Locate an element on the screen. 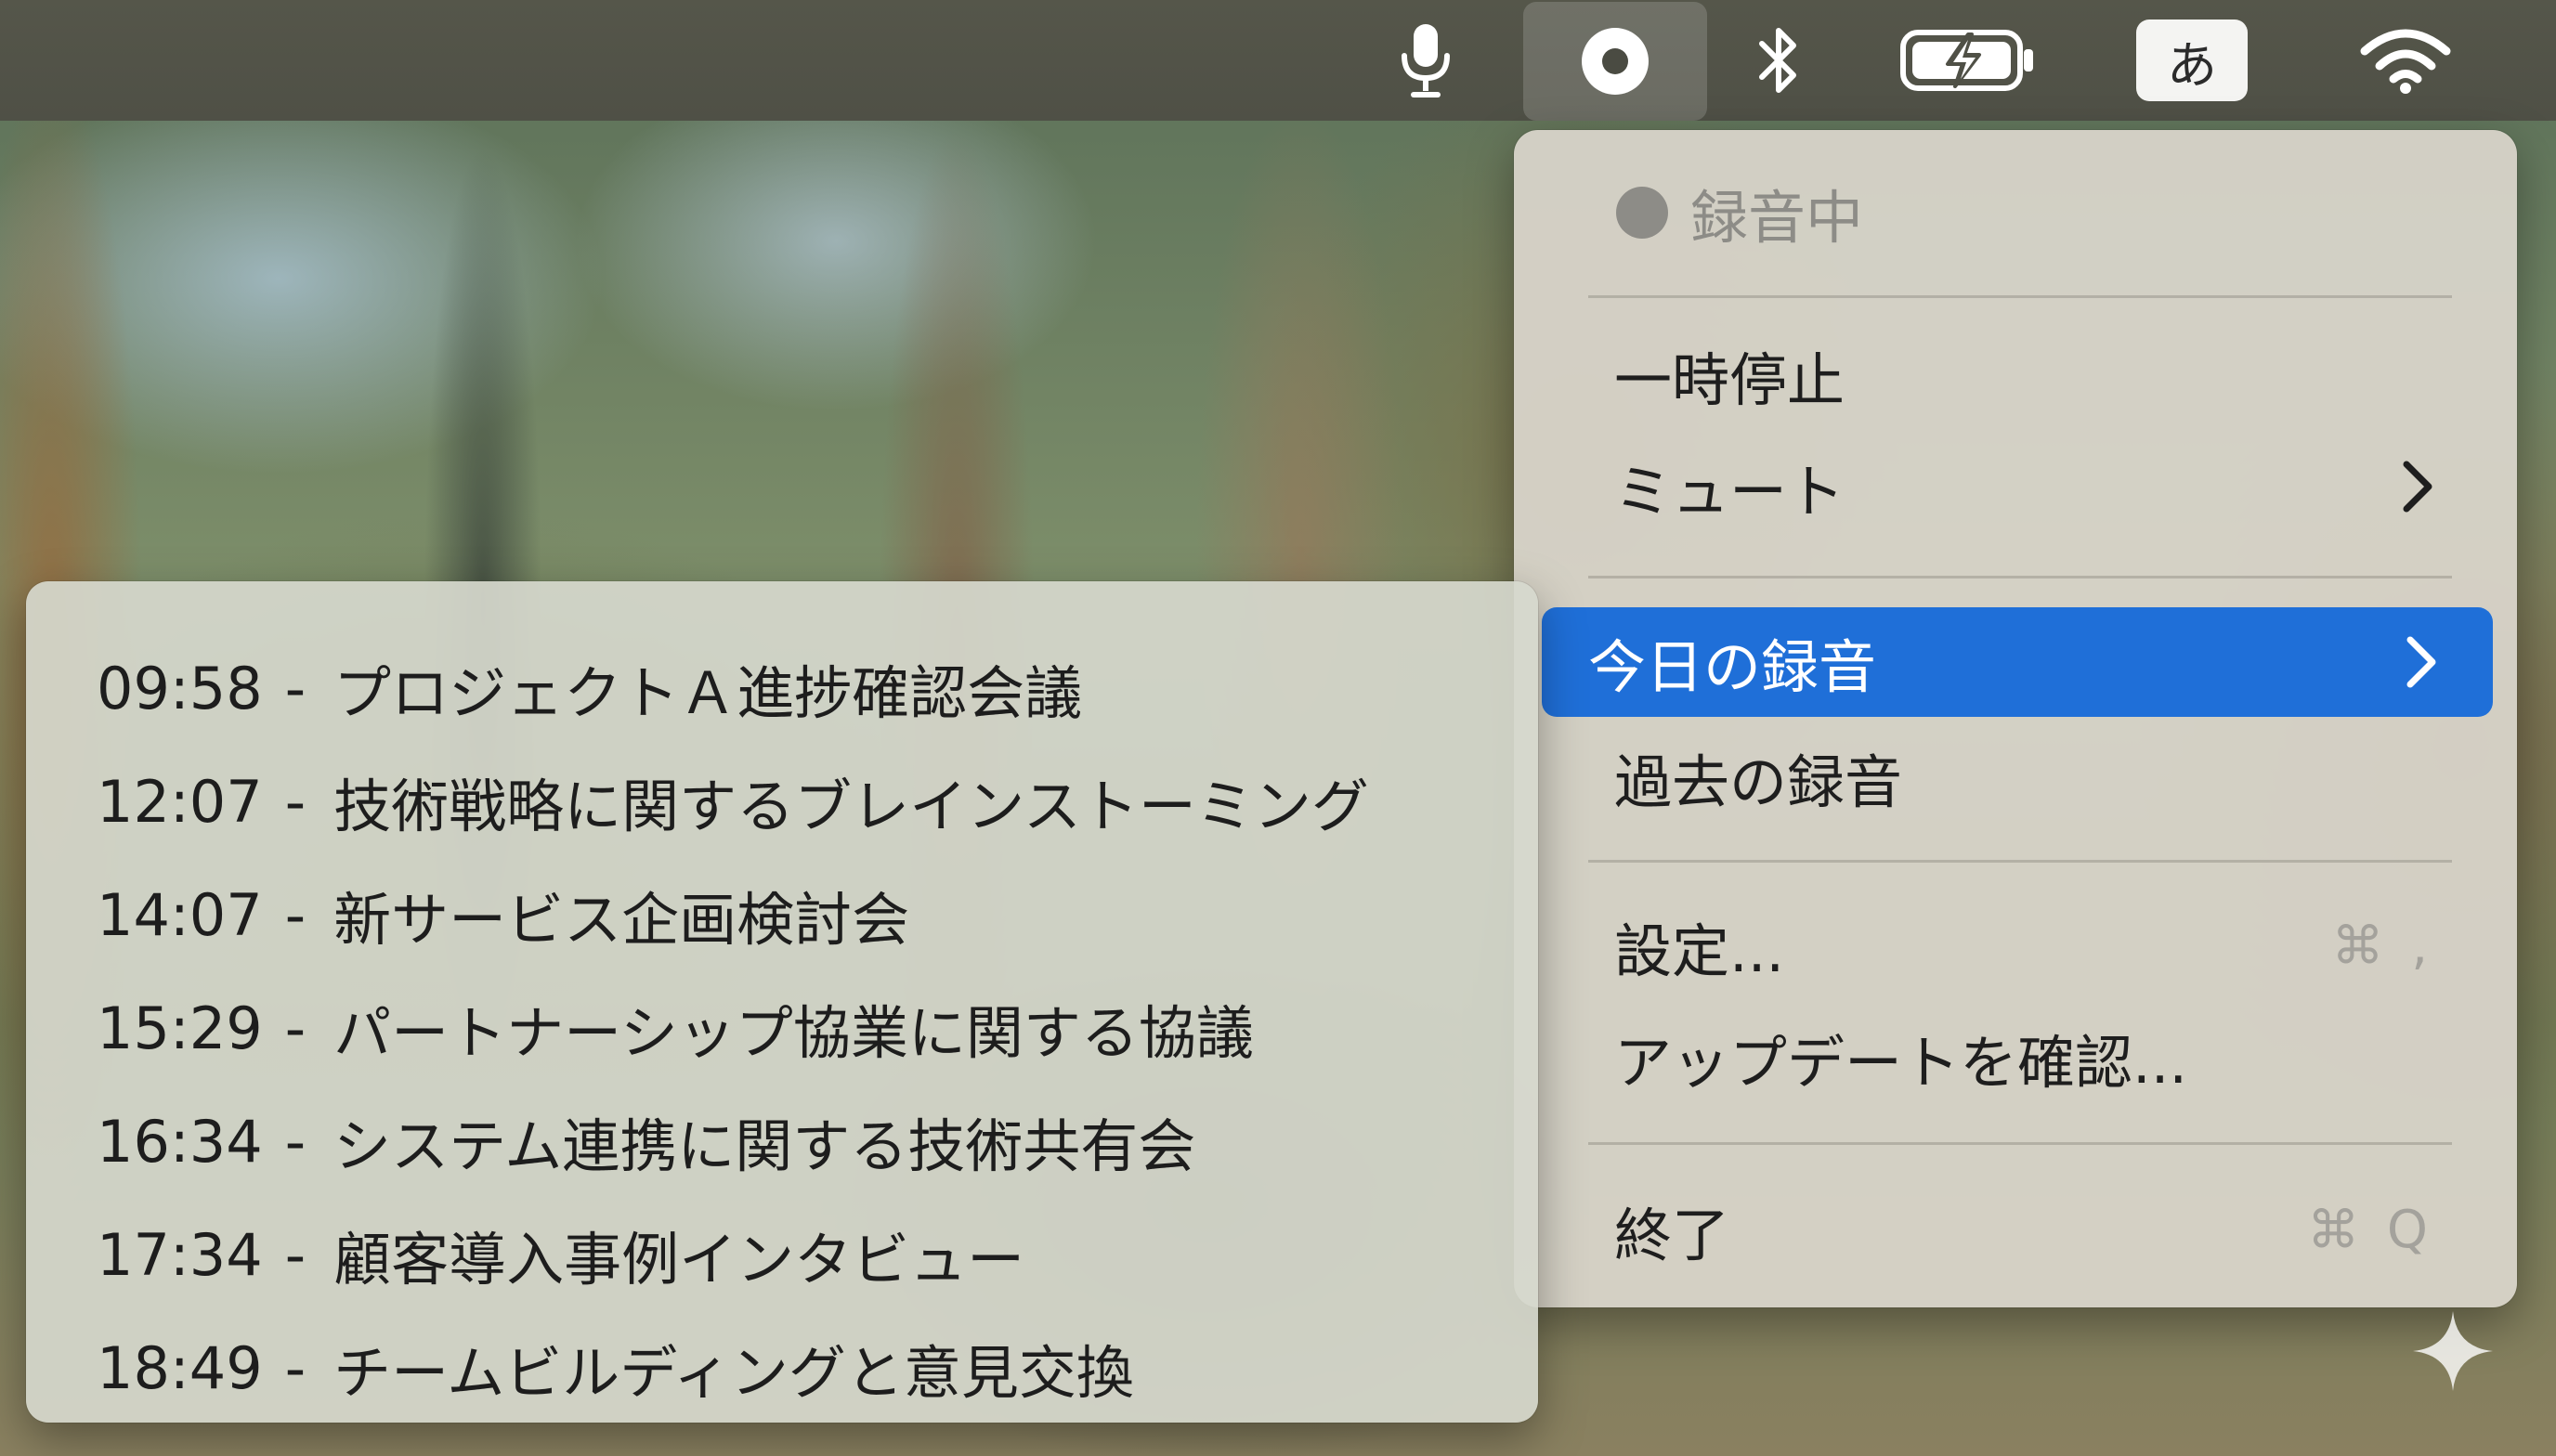 This screenshot has width=2556, height=1456. recording-title: パートナーシップ協業に関する協議 is located at coordinates (793, 1033).